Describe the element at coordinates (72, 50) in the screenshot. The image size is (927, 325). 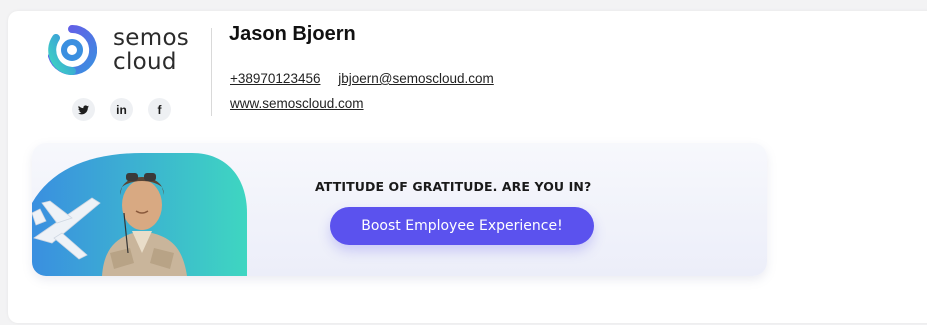
I see `semos-swirl-icon` at that location.